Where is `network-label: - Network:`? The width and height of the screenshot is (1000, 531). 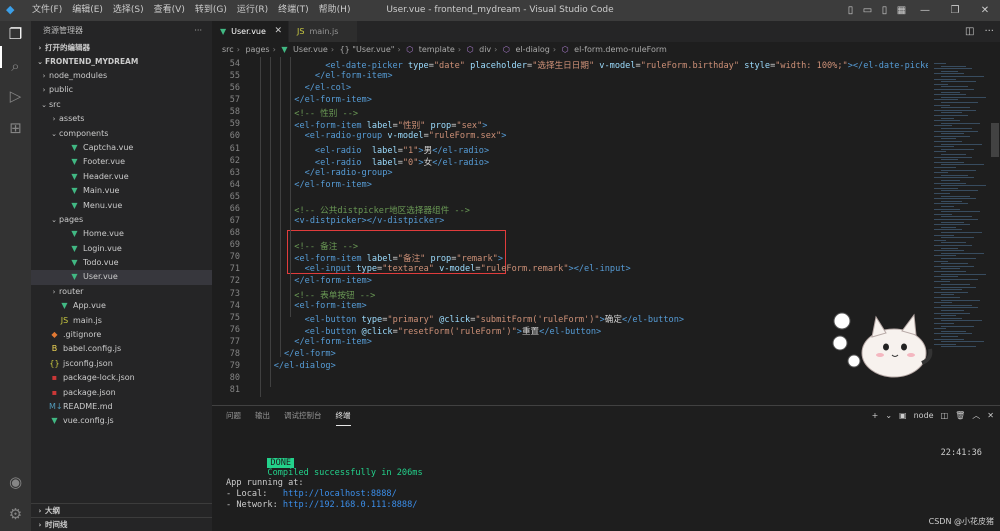
network-label: - Network: is located at coordinates (254, 505).